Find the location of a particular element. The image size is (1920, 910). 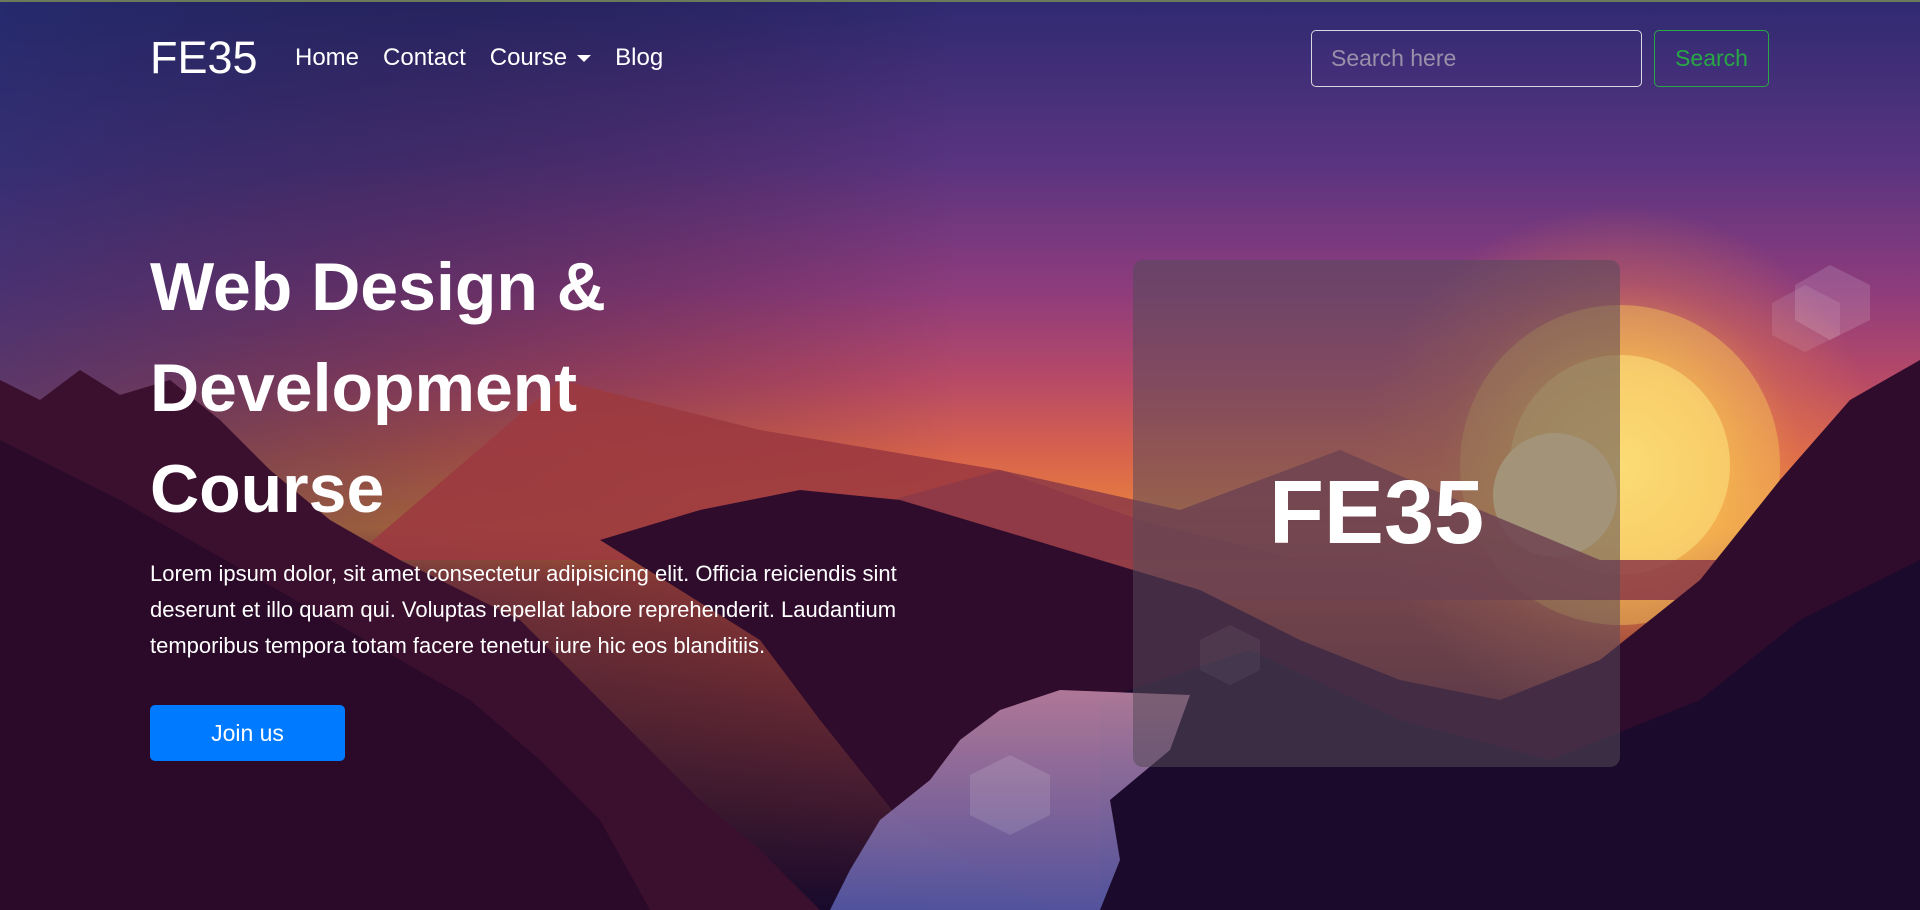

nav-link-blog: Blog is located at coordinates (639, 58).